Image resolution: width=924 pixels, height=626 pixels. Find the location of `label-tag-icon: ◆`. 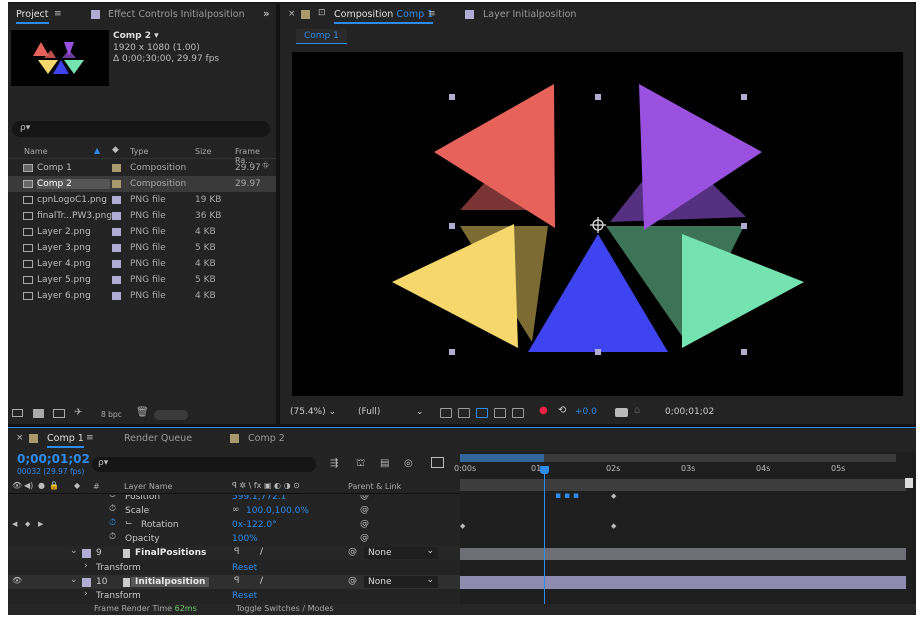

label-tag-icon: ◆ is located at coordinates (115, 150).